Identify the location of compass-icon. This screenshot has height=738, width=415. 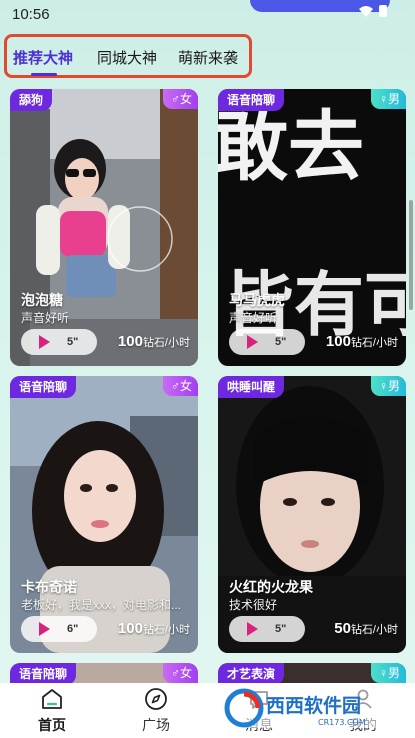
(156, 699).